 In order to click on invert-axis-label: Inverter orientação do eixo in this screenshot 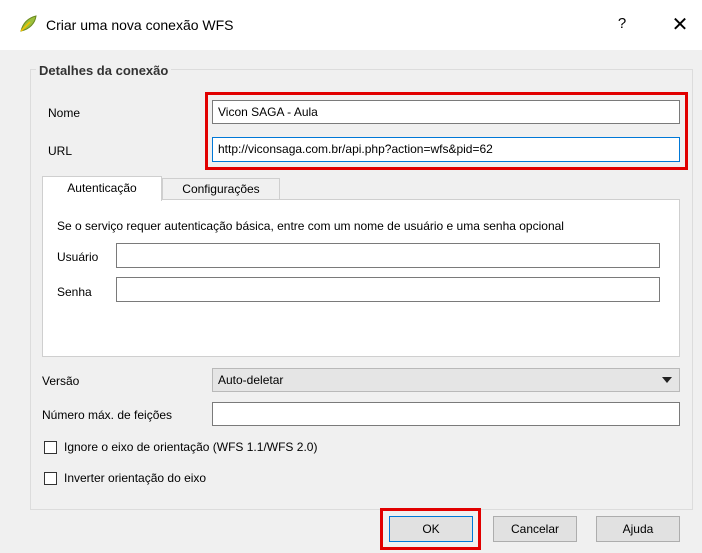, I will do `click(135, 478)`.